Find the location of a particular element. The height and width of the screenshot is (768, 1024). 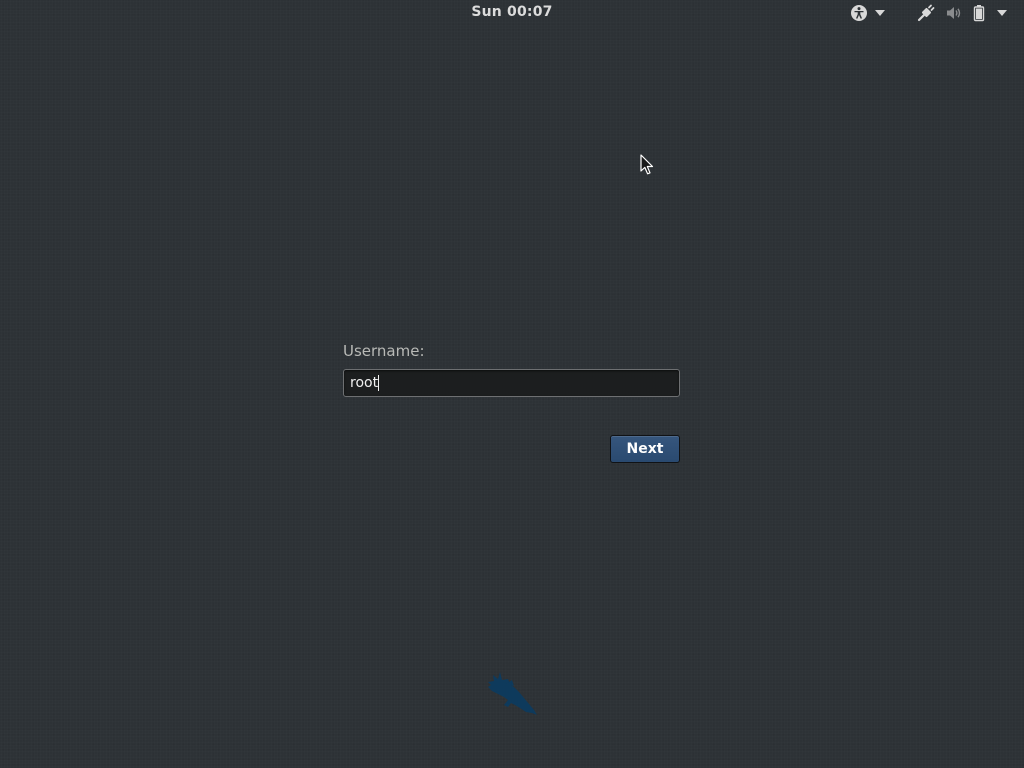

top-bar: Sun 00:07 is located at coordinates (512, 13).